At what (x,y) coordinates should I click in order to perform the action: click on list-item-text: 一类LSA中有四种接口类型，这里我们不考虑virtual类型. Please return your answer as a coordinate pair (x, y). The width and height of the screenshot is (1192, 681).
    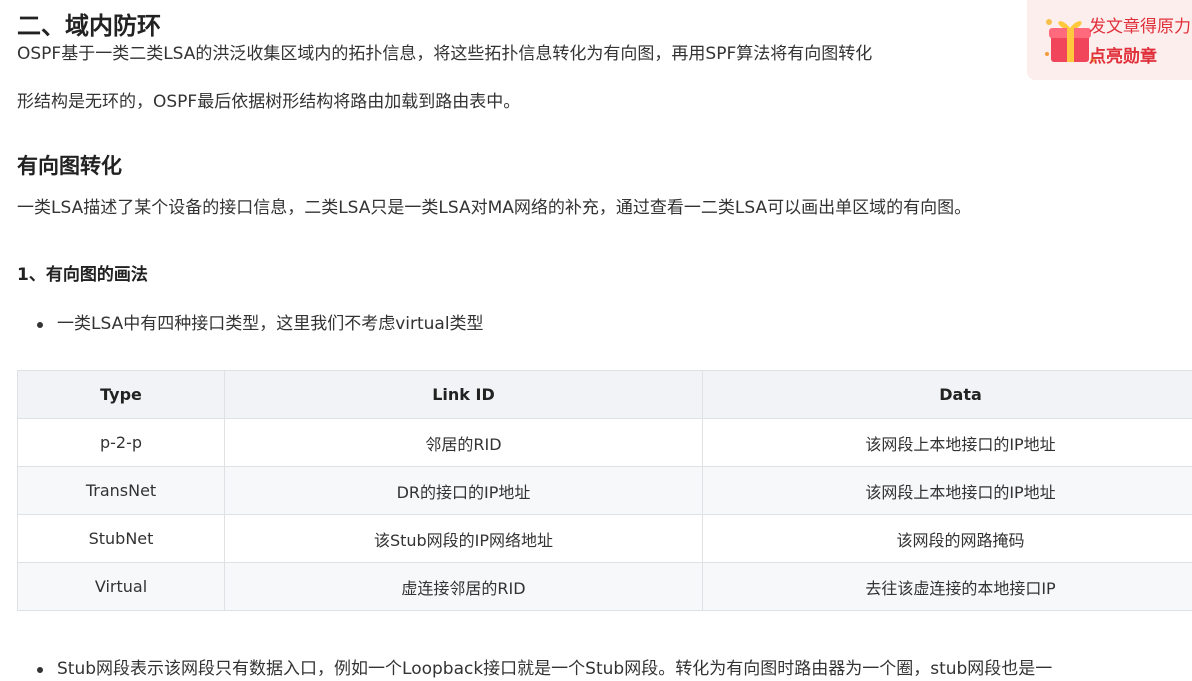
    Looking at the image, I should click on (270, 324).